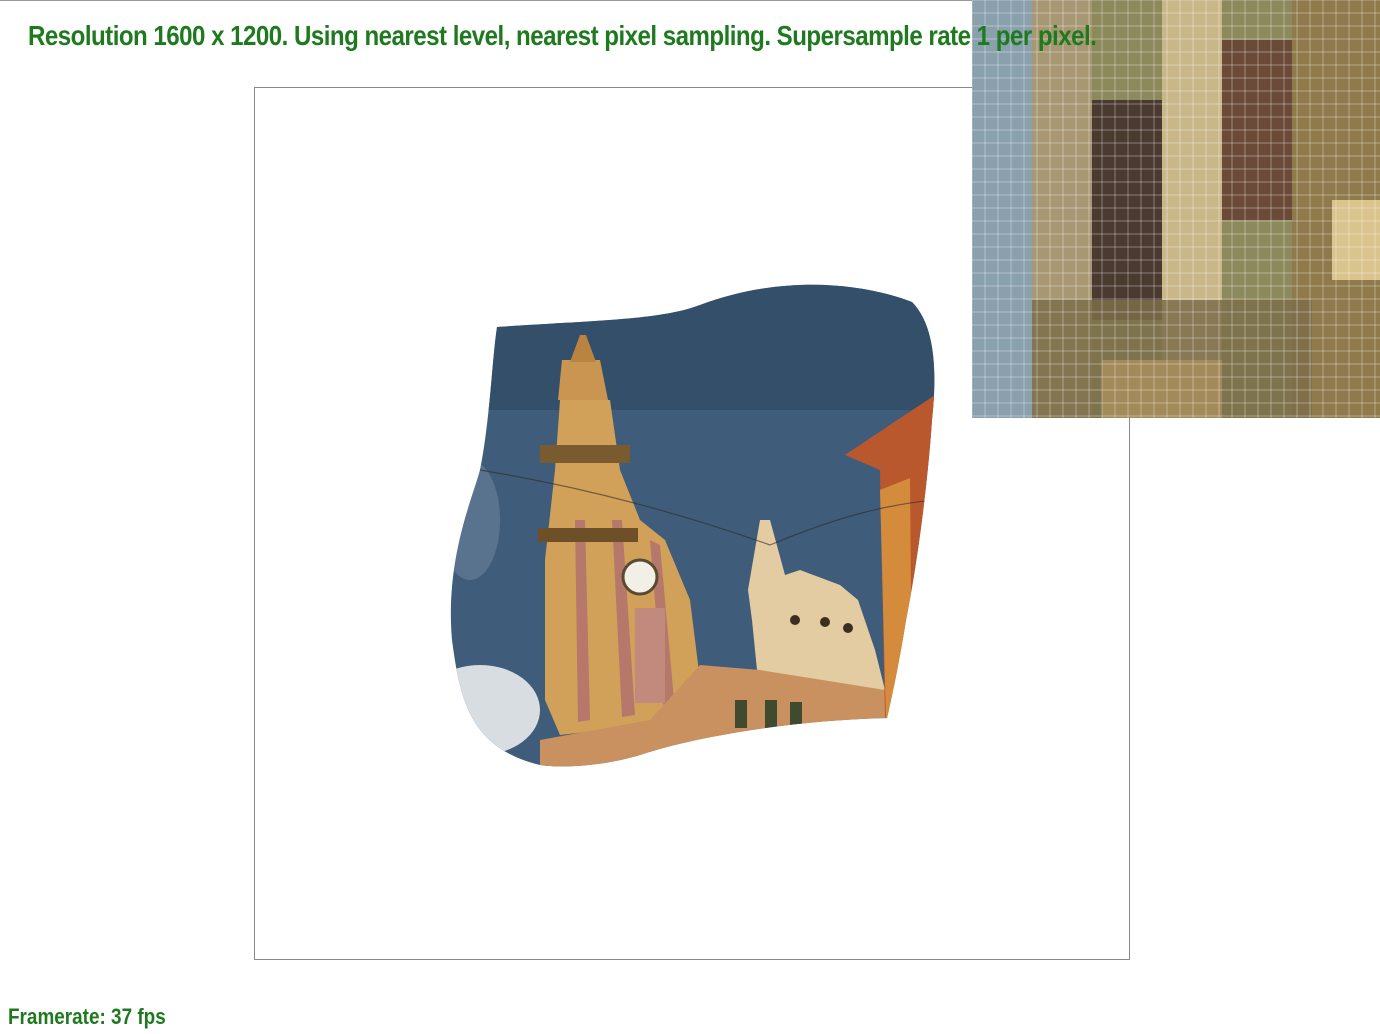 The height and width of the screenshot is (1034, 1380). I want to click on cloud, so click(495, 710).